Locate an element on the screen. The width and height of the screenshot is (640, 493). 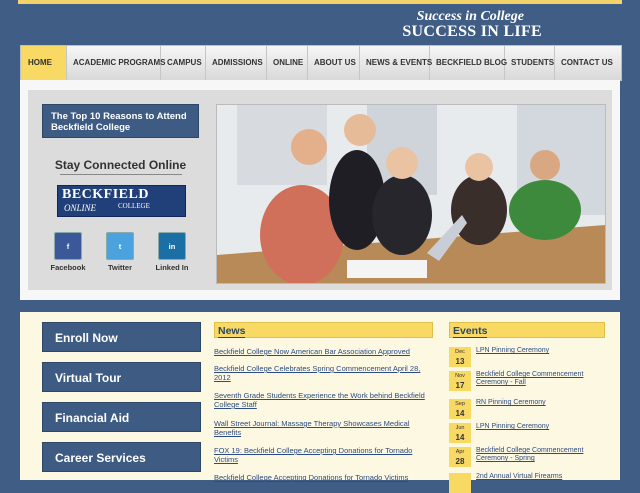
virtual-tour-button: Virtual Tour is located at coordinates (121, 377).